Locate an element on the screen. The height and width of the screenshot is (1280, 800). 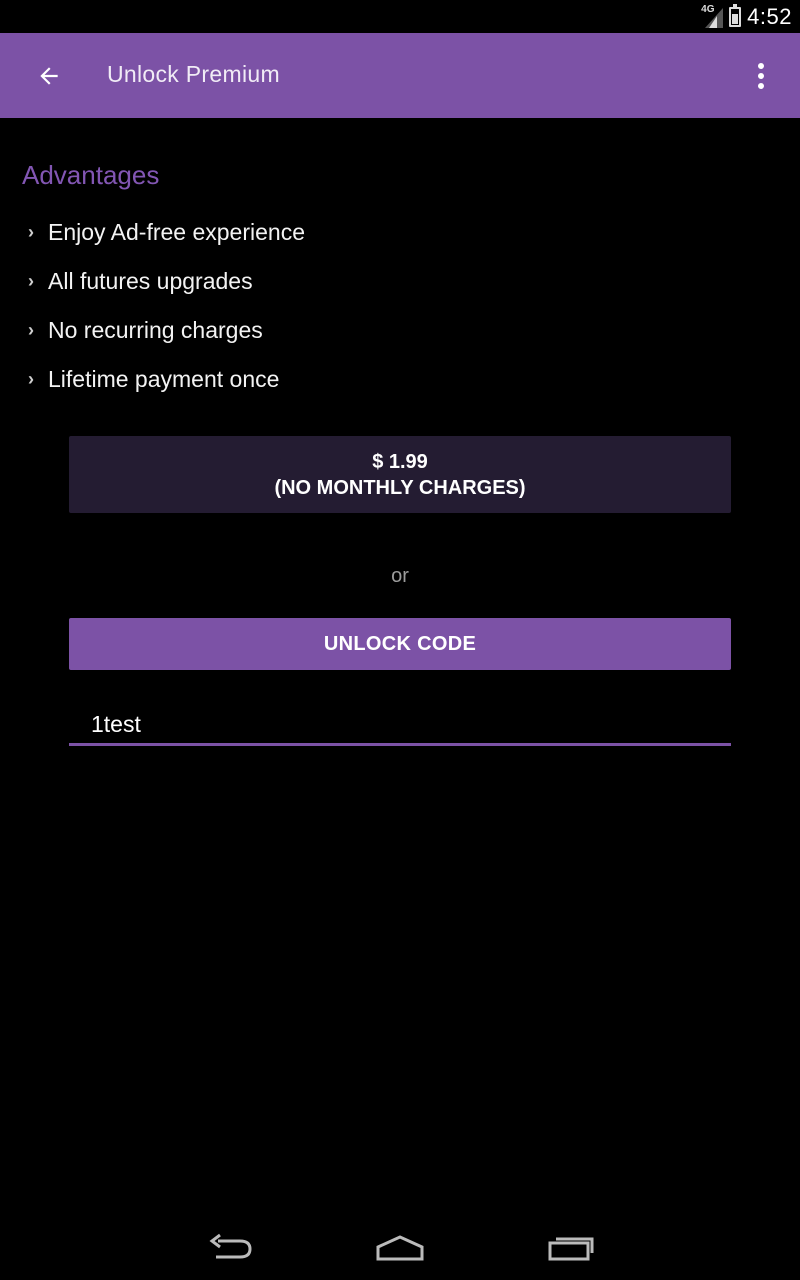
list-item: › All futures upgrades is located at coordinates (166, 281).